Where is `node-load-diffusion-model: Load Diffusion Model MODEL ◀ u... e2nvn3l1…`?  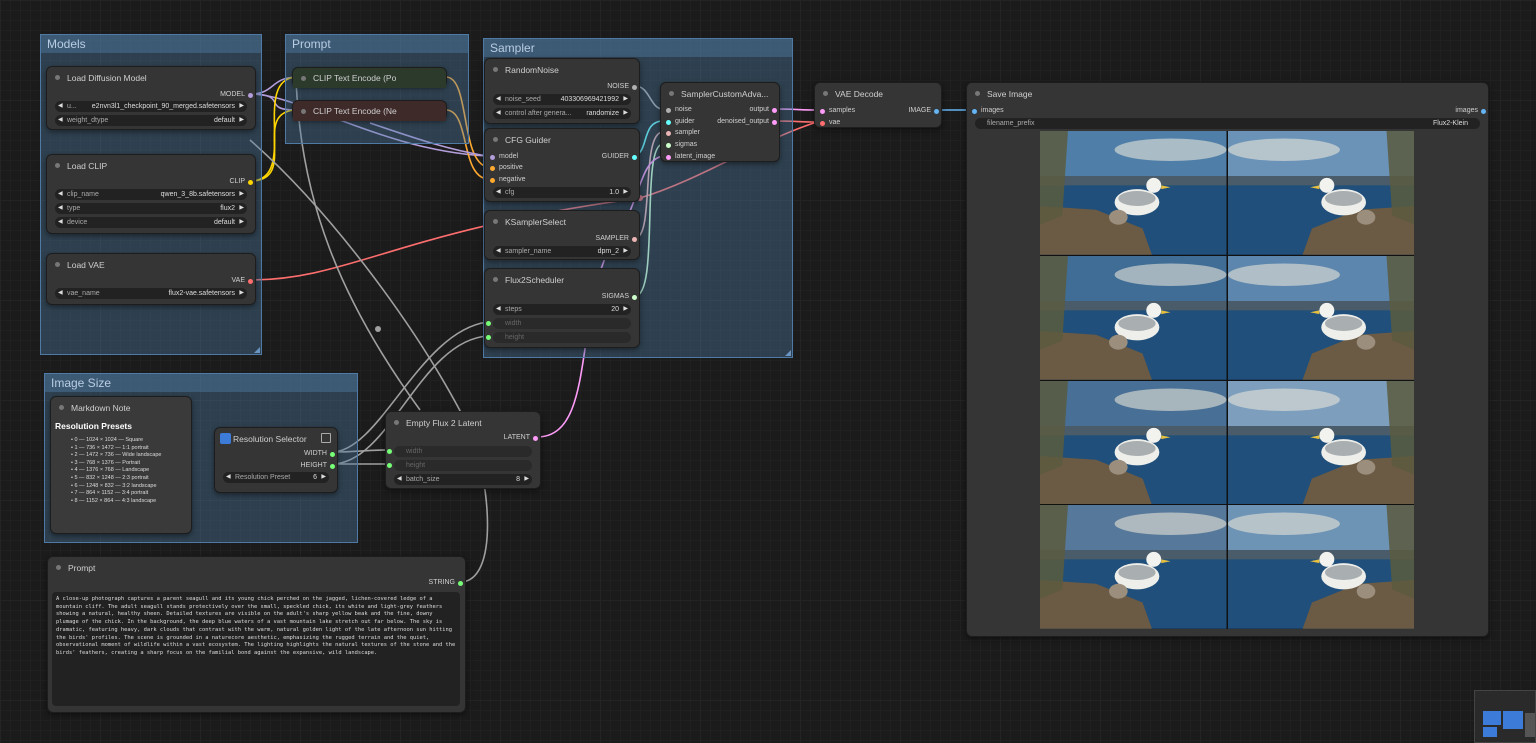 node-load-diffusion-model: Load Diffusion Model MODEL ◀ u... e2nvn3l1… is located at coordinates (151, 98).